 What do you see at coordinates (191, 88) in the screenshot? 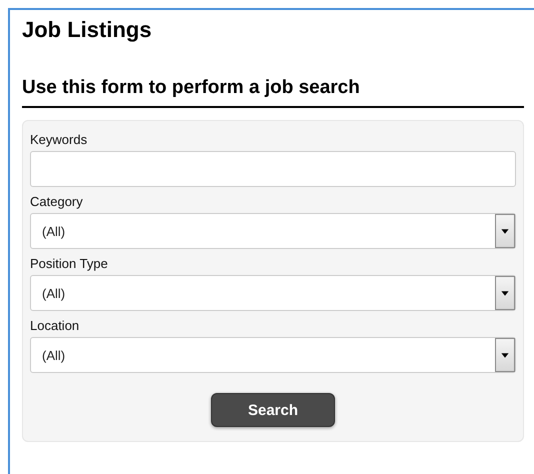
I see `form-heading: Use this form to perform a job search` at bounding box center [191, 88].